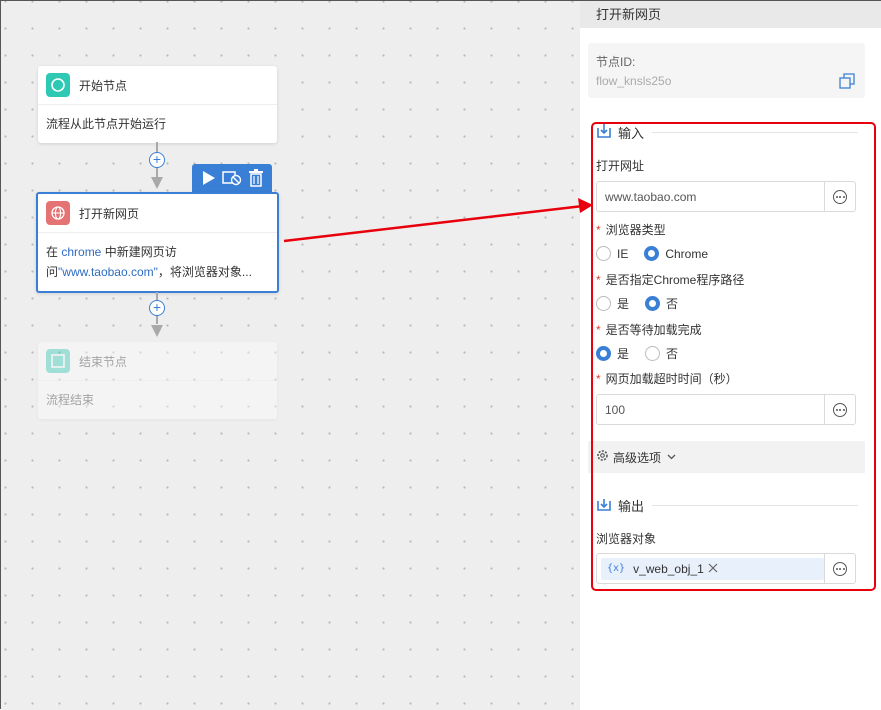 This screenshot has height=710, width=881. Describe the element at coordinates (616, 568) in the screenshot. I see `variable-icon: {x}` at that location.